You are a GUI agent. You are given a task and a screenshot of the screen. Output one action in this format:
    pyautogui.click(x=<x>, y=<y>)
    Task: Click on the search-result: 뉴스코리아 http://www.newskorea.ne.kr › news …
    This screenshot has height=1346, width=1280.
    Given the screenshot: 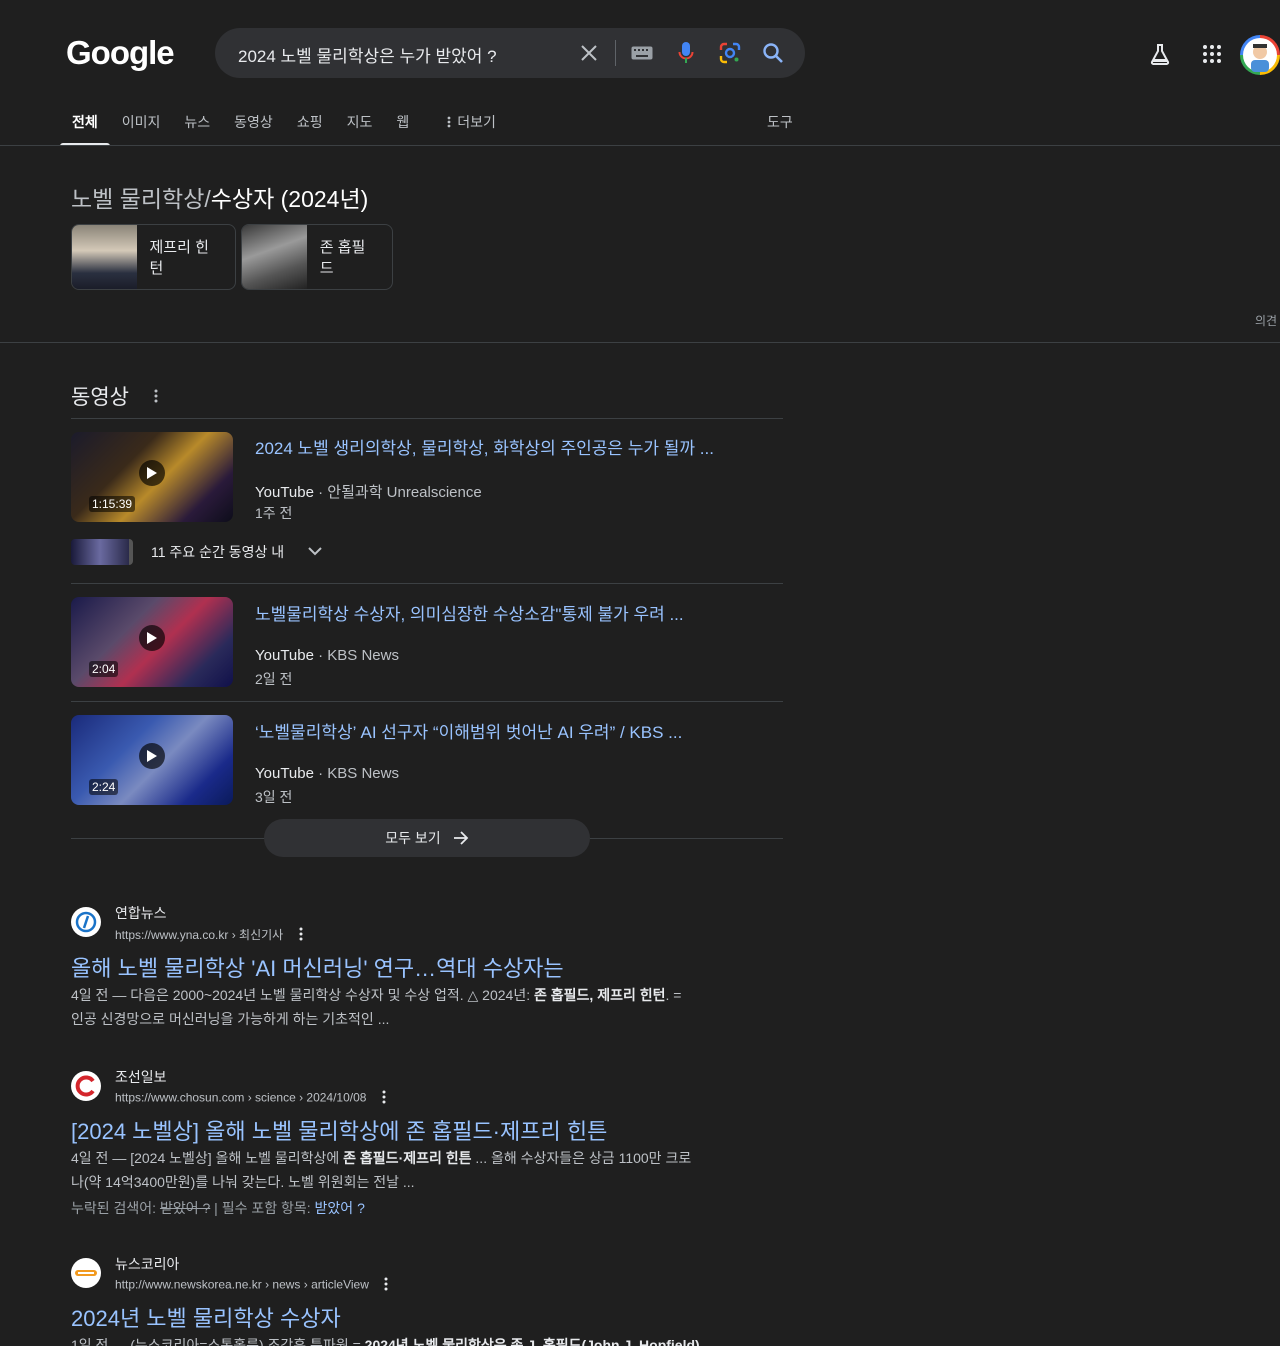 What is the action you would take?
    pyautogui.click(x=401, y=1299)
    